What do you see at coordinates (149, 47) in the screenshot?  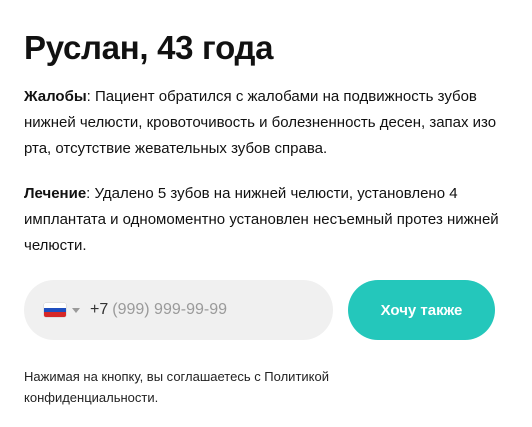 I see `page-title: Руслан, 43 года` at bounding box center [149, 47].